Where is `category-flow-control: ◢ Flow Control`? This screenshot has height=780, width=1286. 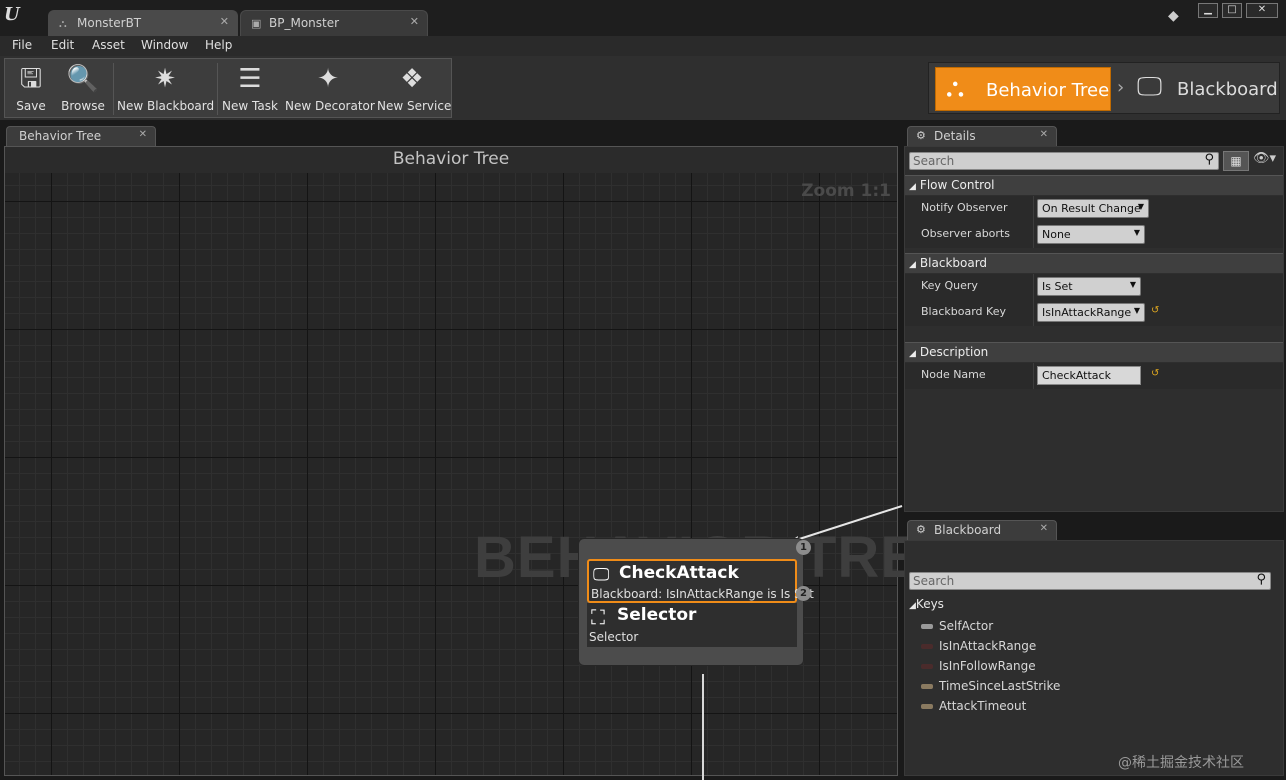 category-flow-control: ◢ Flow Control is located at coordinates (1094, 185).